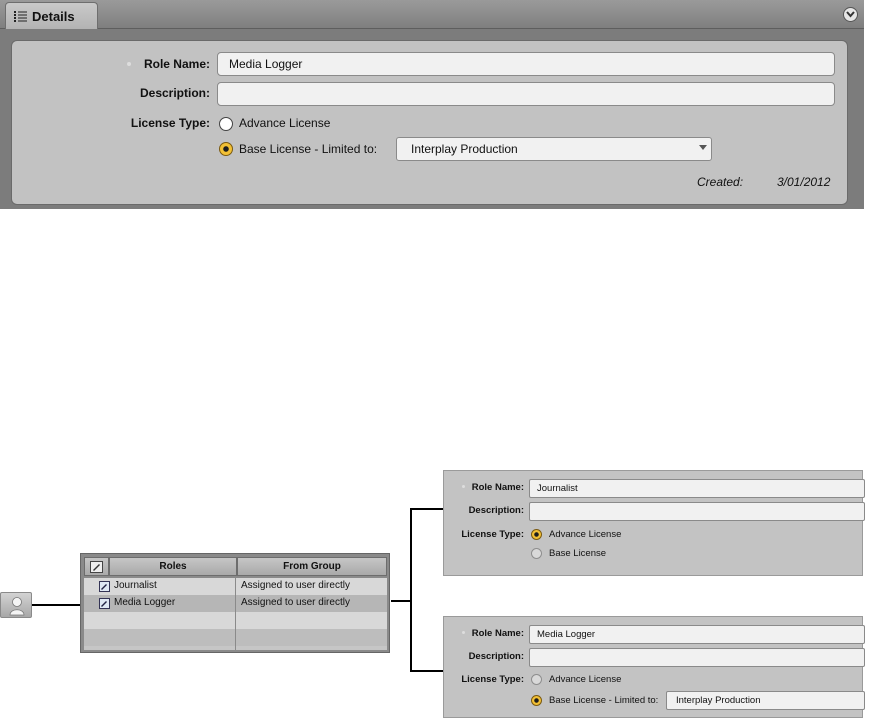  What do you see at coordinates (578, 553) in the screenshot?
I see `base-license-label: Base License` at bounding box center [578, 553].